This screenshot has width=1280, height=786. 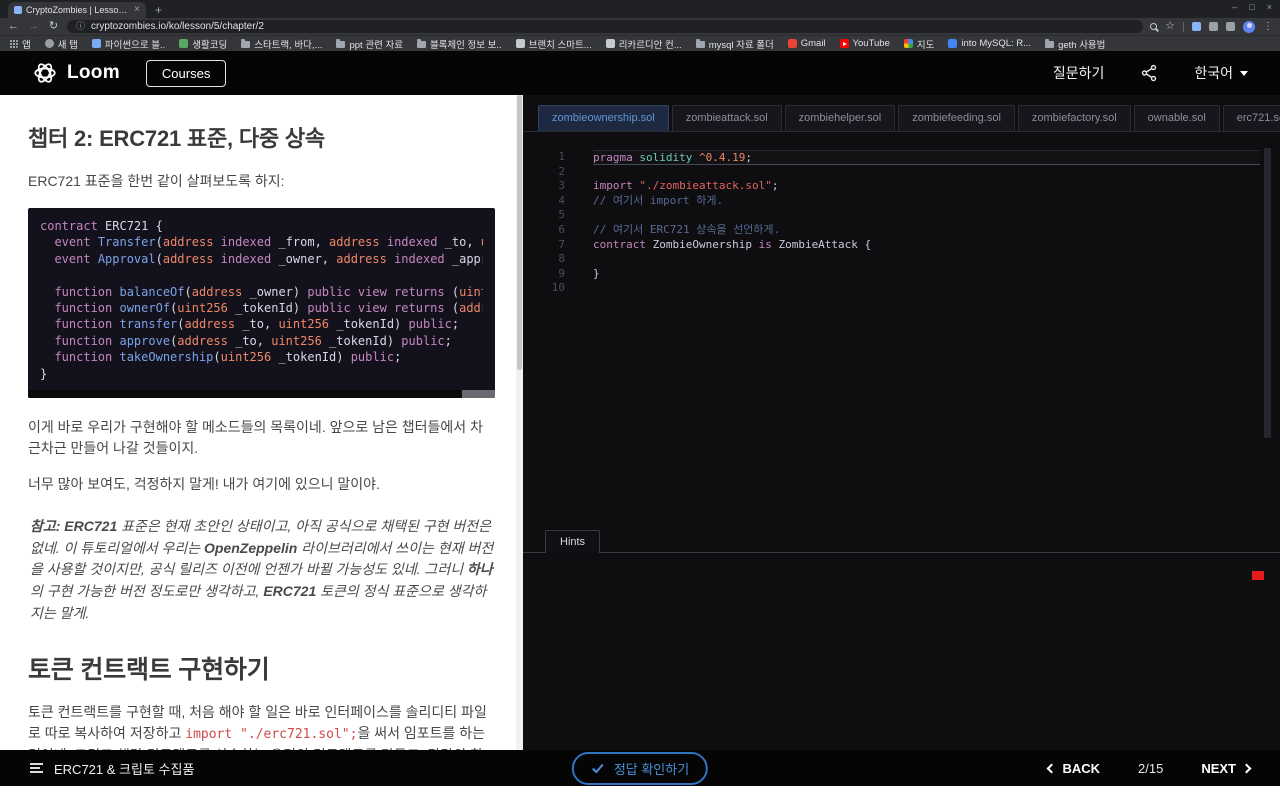 What do you see at coordinates (1170, 26) in the screenshot?
I see `bookmark-star-icon: ☆` at bounding box center [1170, 26].